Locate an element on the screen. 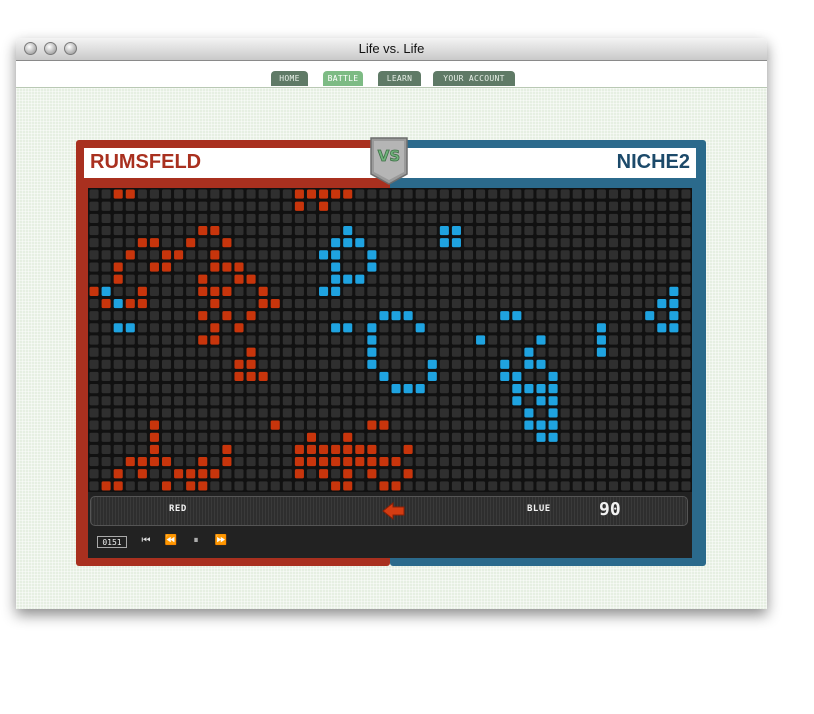 The height and width of the screenshot is (714, 814). tab-home: HOME is located at coordinates (289, 78).